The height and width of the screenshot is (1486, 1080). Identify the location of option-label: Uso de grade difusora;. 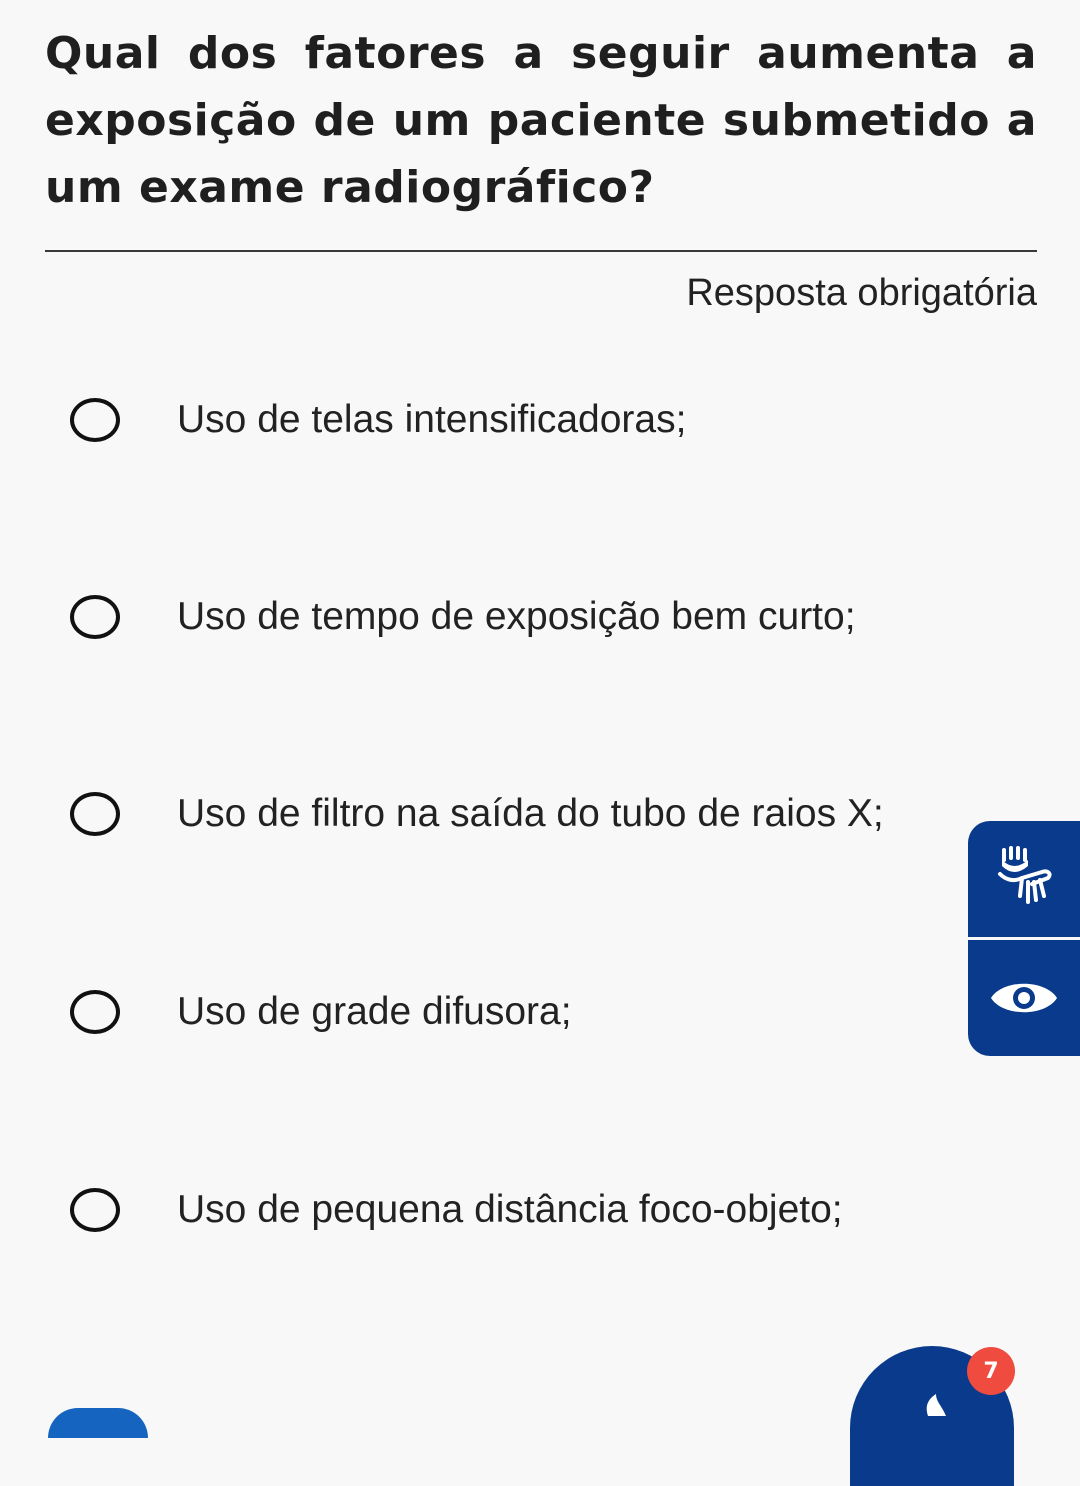
(374, 1011).